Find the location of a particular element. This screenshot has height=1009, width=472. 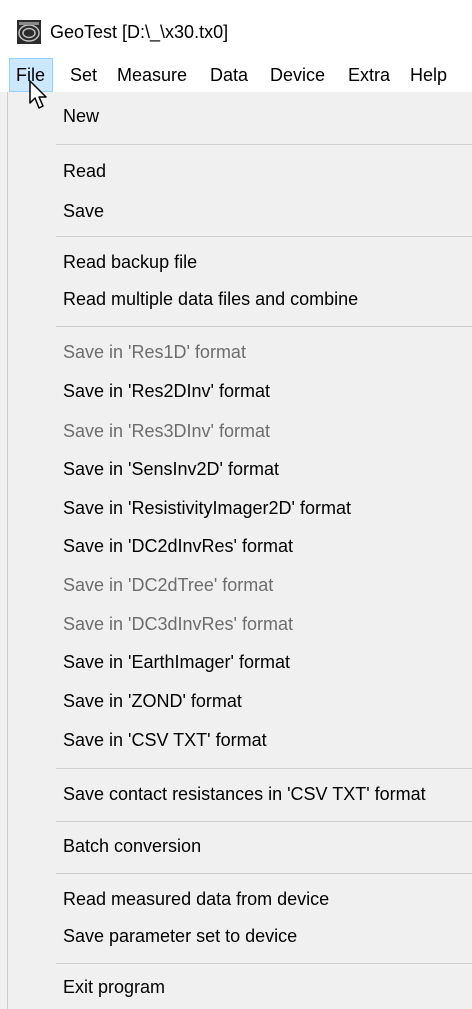

menu-bar: File Set Measure Data Device Extra Help is located at coordinates (236, 75).